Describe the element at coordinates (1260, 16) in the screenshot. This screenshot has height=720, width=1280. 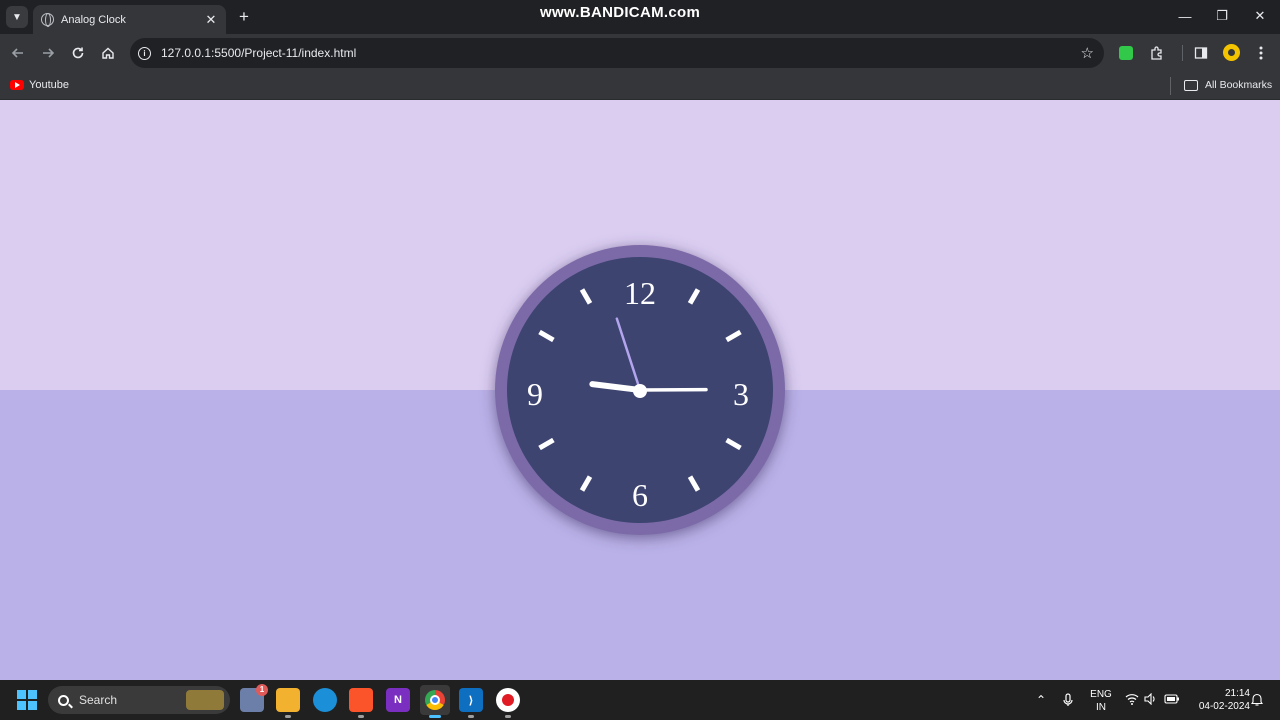
I see `close-window-button: ✕` at that location.